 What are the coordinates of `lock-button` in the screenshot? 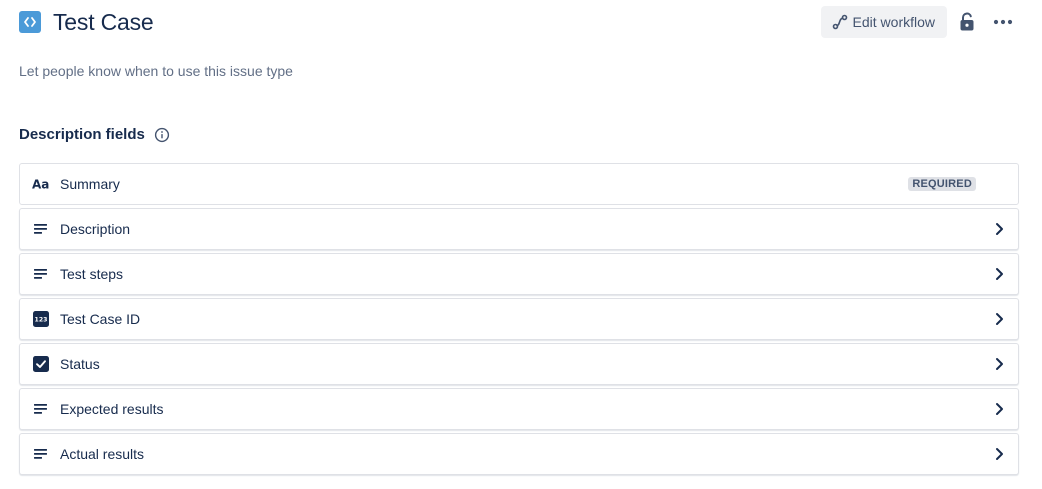 It's located at (967, 22).